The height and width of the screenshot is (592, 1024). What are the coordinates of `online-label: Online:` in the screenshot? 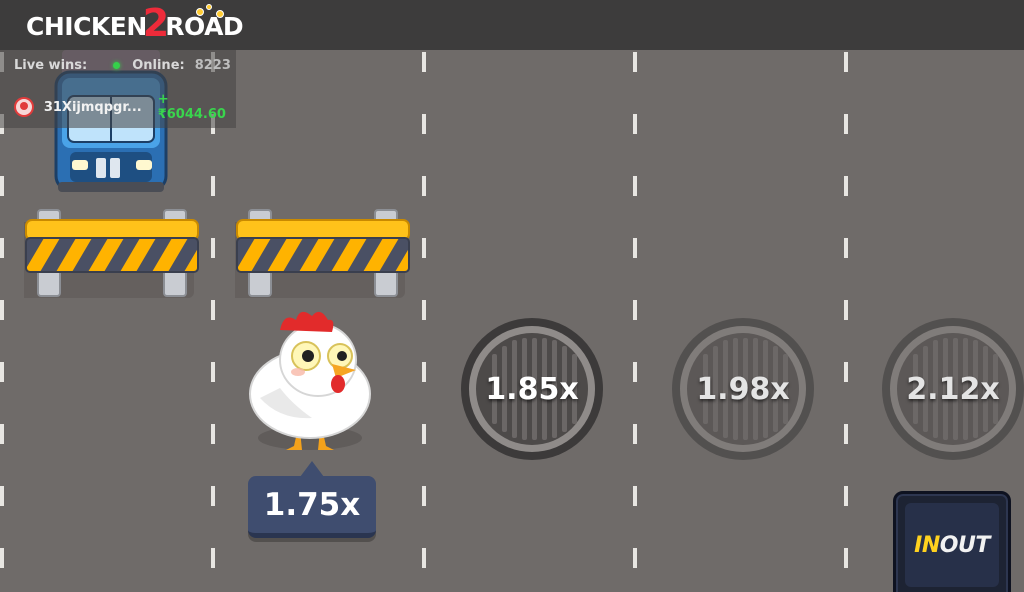 It's located at (158, 65).